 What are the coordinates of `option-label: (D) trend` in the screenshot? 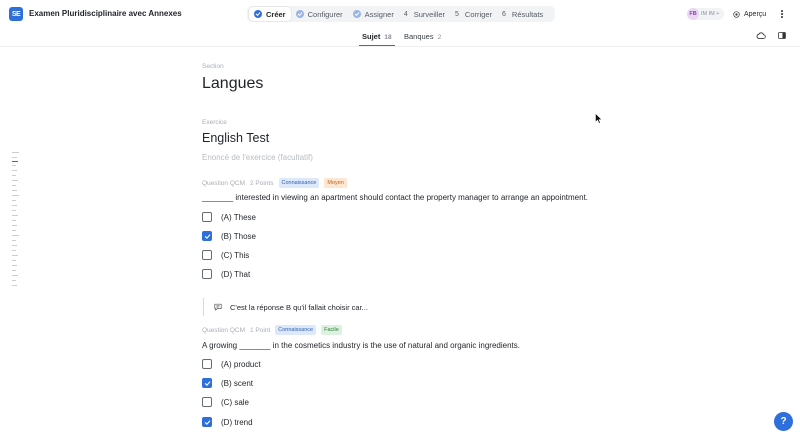 It's located at (237, 422).